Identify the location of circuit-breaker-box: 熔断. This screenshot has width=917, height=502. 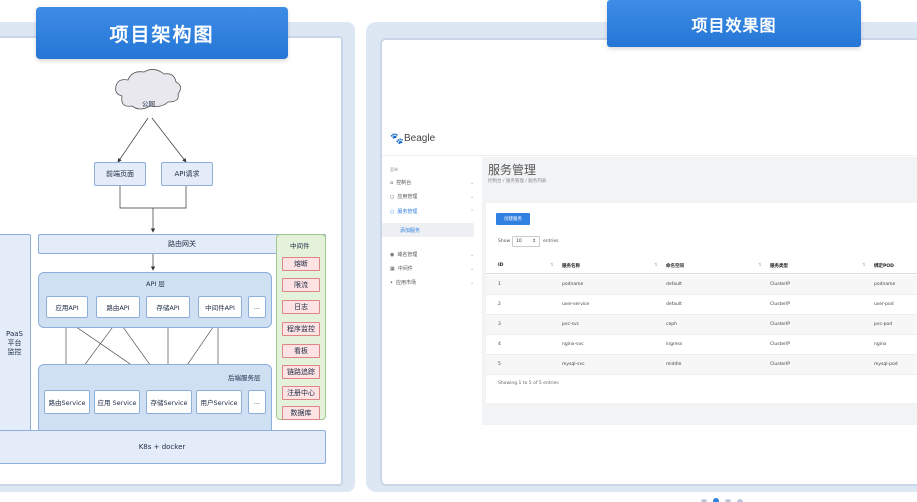
(301, 264).